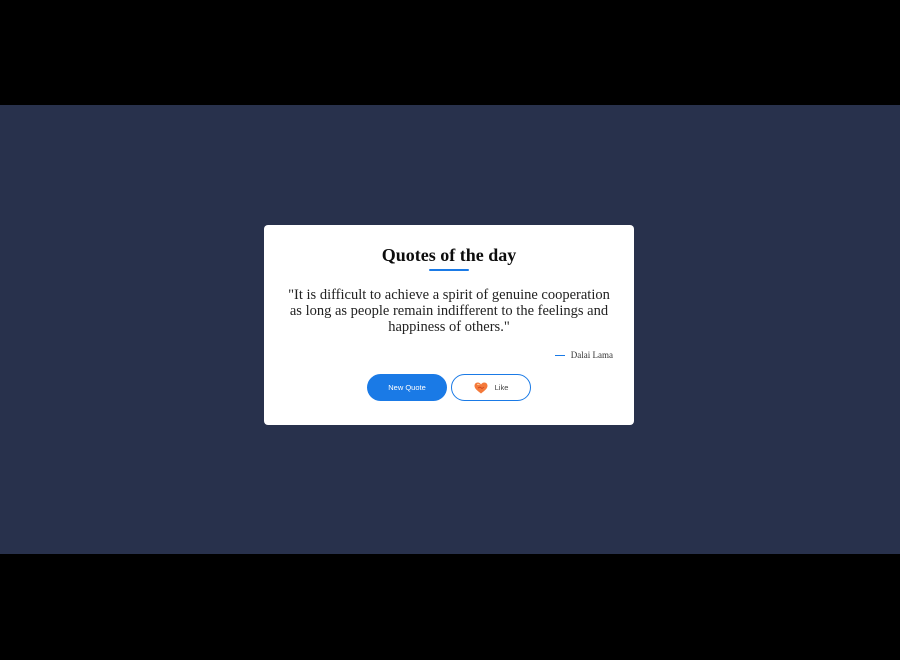 This screenshot has height=660, width=900. What do you see at coordinates (481, 388) in the screenshot?
I see `heart-icon` at bounding box center [481, 388].